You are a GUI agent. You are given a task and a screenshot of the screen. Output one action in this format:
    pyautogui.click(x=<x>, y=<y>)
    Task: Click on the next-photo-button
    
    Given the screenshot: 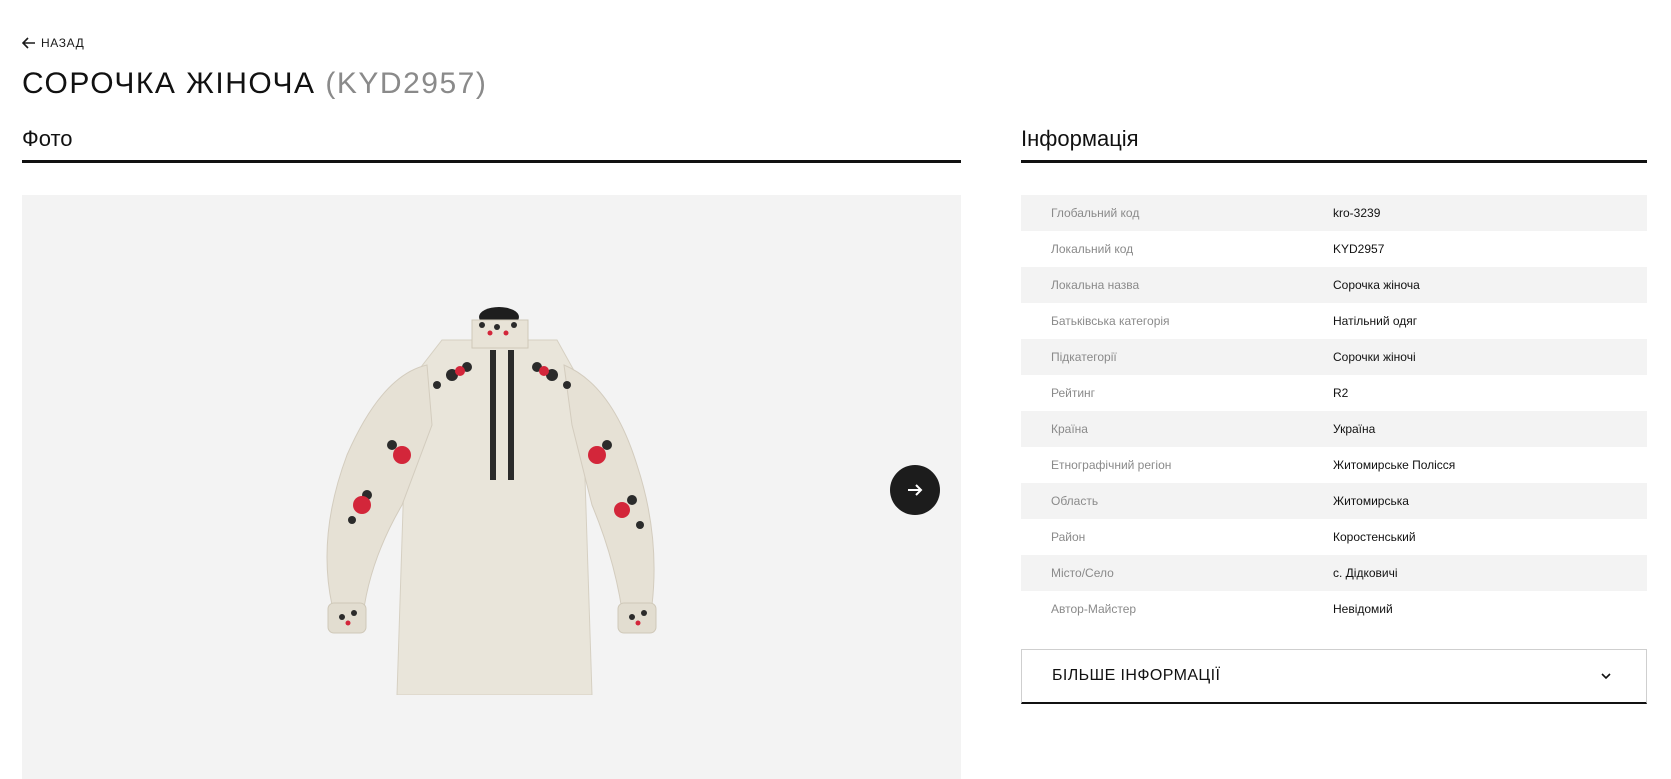 What is the action you would take?
    pyautogui.click(x=915, y=490)
    